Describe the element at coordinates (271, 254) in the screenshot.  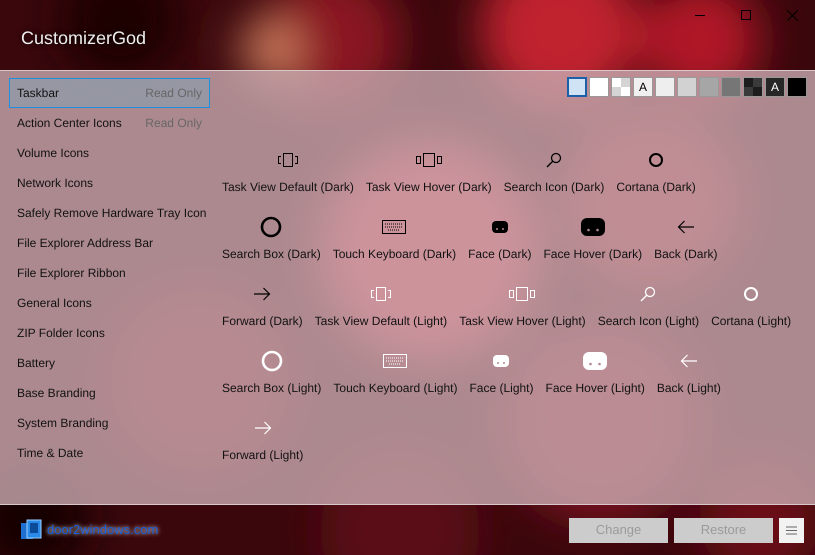
I see `icon-label: Search Box (Dark)` at that location.